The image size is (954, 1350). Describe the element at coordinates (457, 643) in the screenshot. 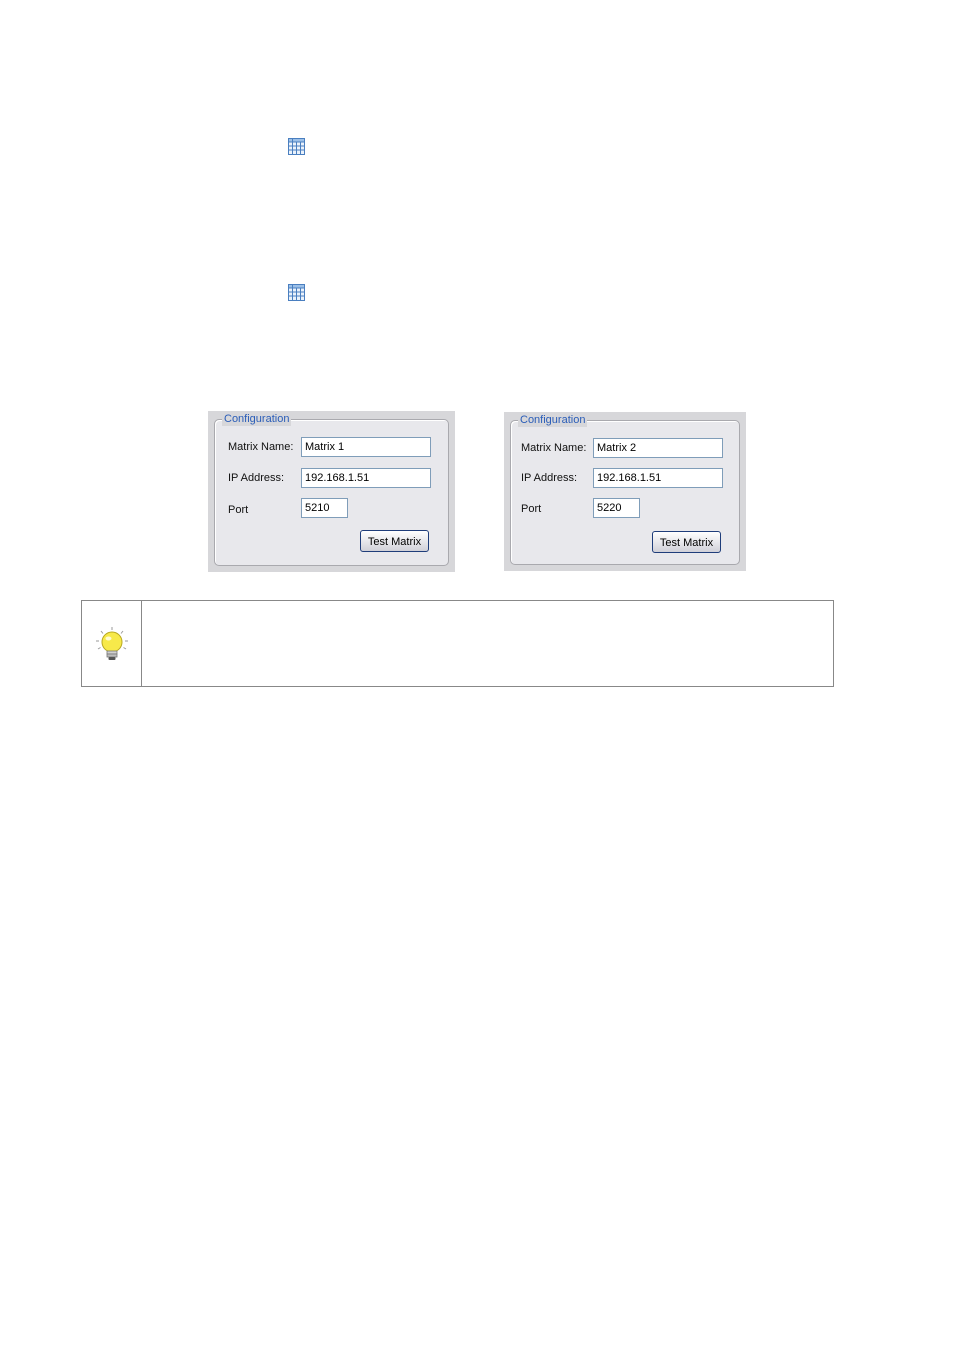

I see `tip-box` at that location.